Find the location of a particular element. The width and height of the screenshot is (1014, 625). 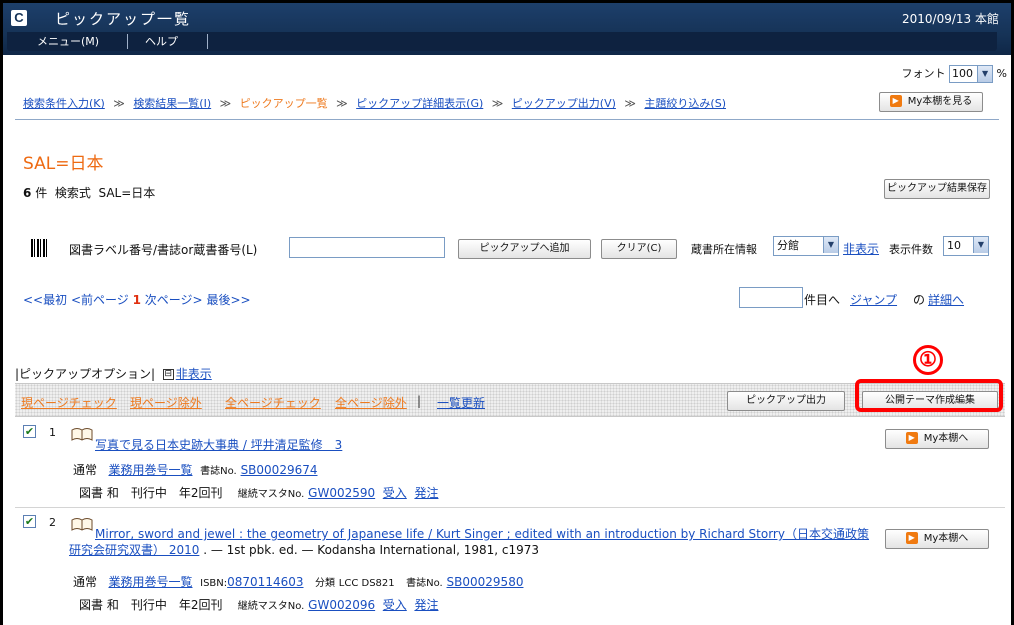

item-meta-line: 通常 業務用巻号一覧 書誌No. SB00029674 is located at coordinates (195, 469).